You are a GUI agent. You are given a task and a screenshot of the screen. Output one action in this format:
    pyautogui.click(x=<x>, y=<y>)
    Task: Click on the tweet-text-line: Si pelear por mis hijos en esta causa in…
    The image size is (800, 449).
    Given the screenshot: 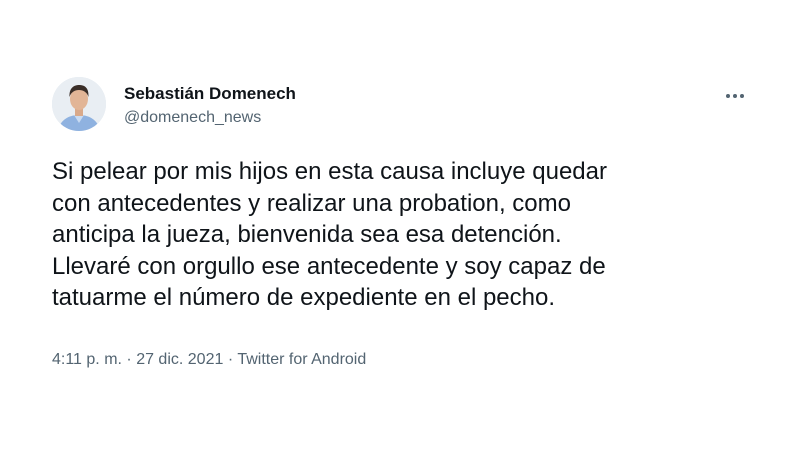 What is the action you would take?
    pyautogui.click(x=329, y=171)
    